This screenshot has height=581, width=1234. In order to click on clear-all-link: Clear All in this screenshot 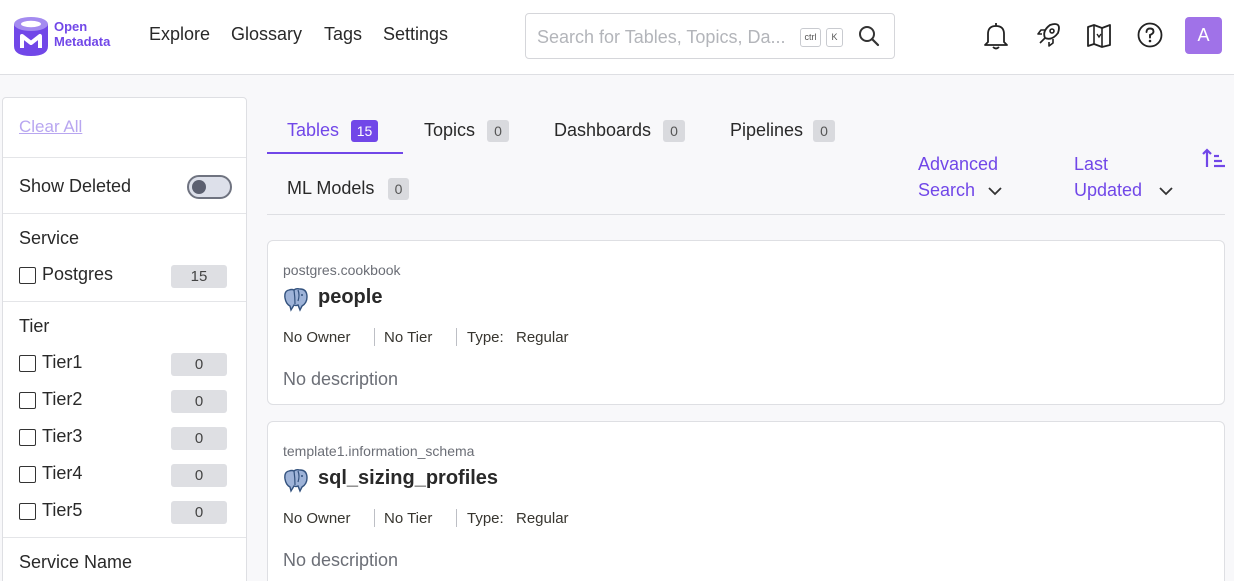, I will do `click(50, 127)`.